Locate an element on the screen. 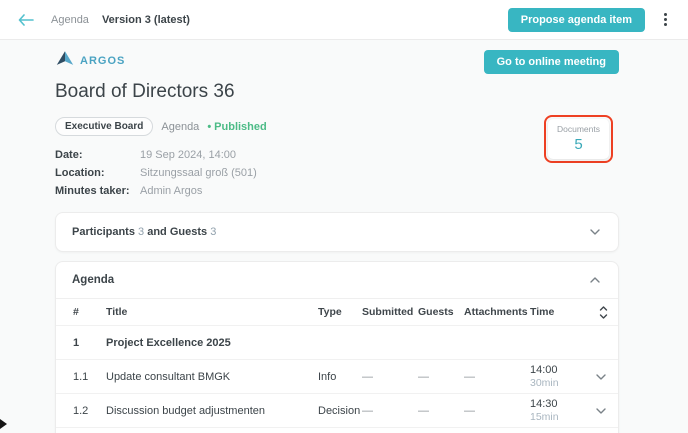 This screenshot has height=433, width=688. column-type: Type is located at coordinates (330, 312).